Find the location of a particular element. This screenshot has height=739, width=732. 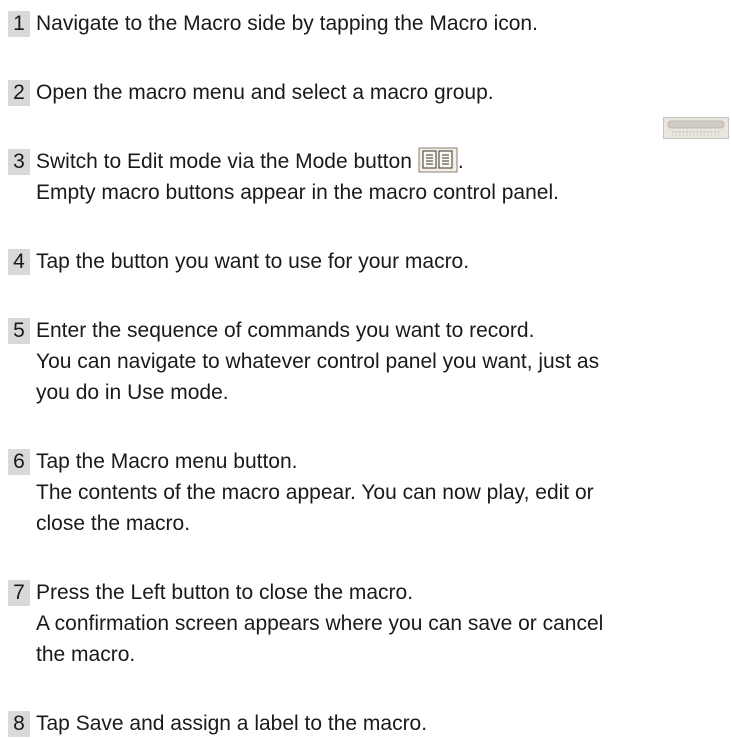

step-number: 4 is located at coordinates (19, 262).